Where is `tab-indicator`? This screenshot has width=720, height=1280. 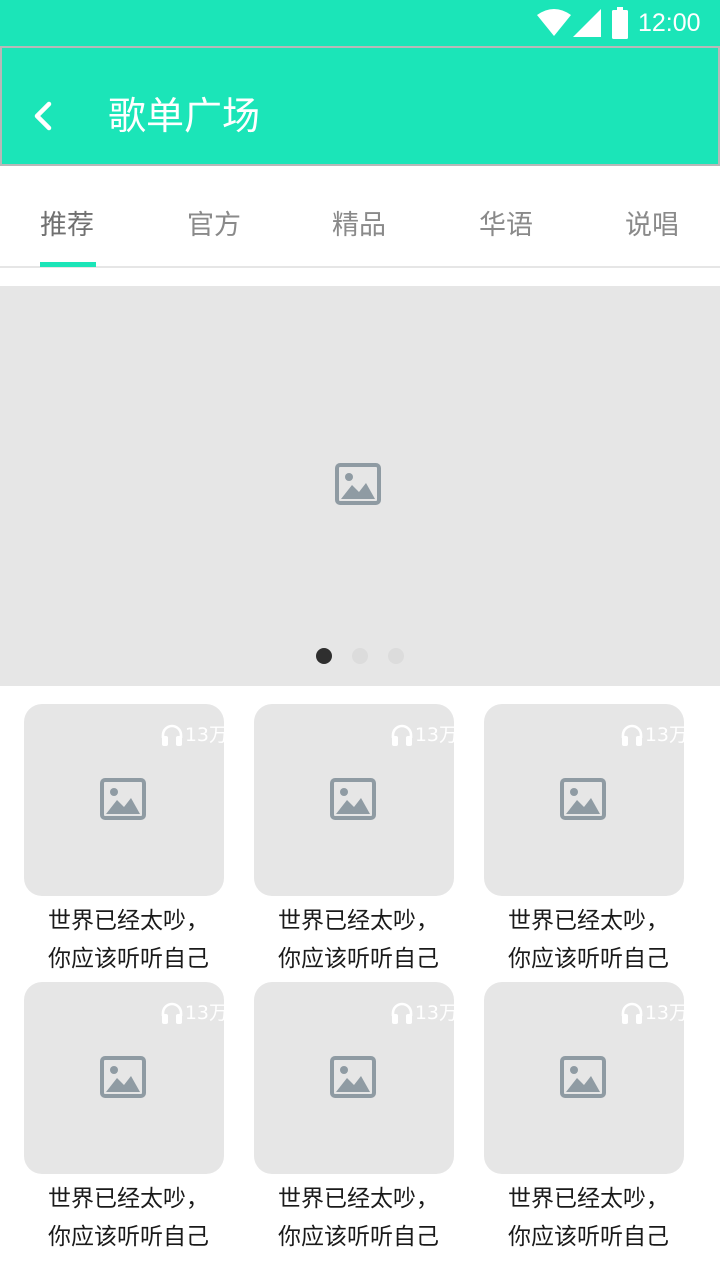
tab-indicator is located at coordinates (68, 264).